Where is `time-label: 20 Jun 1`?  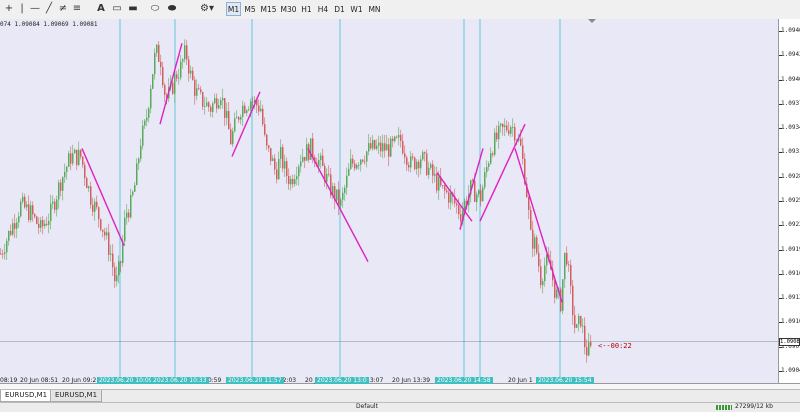 time-label: 20 Jun 1 is located at coordinates (520, 380).